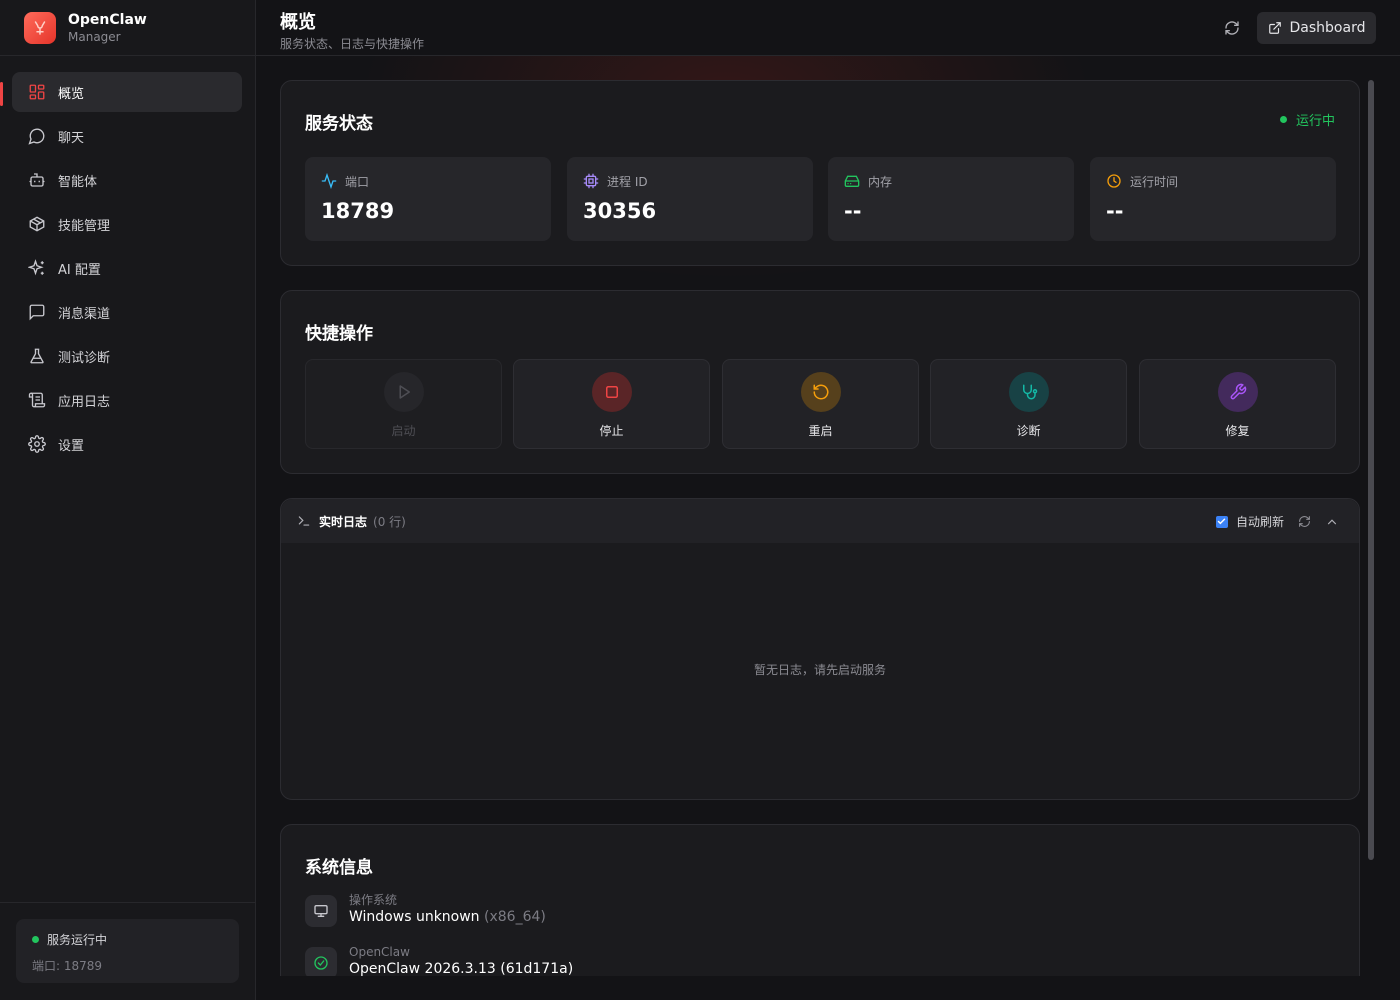  What do you see at coordinates (339, 124) in the screenshot?
I see `service-status-title: 服务状态` at bounding box center [339, 124].